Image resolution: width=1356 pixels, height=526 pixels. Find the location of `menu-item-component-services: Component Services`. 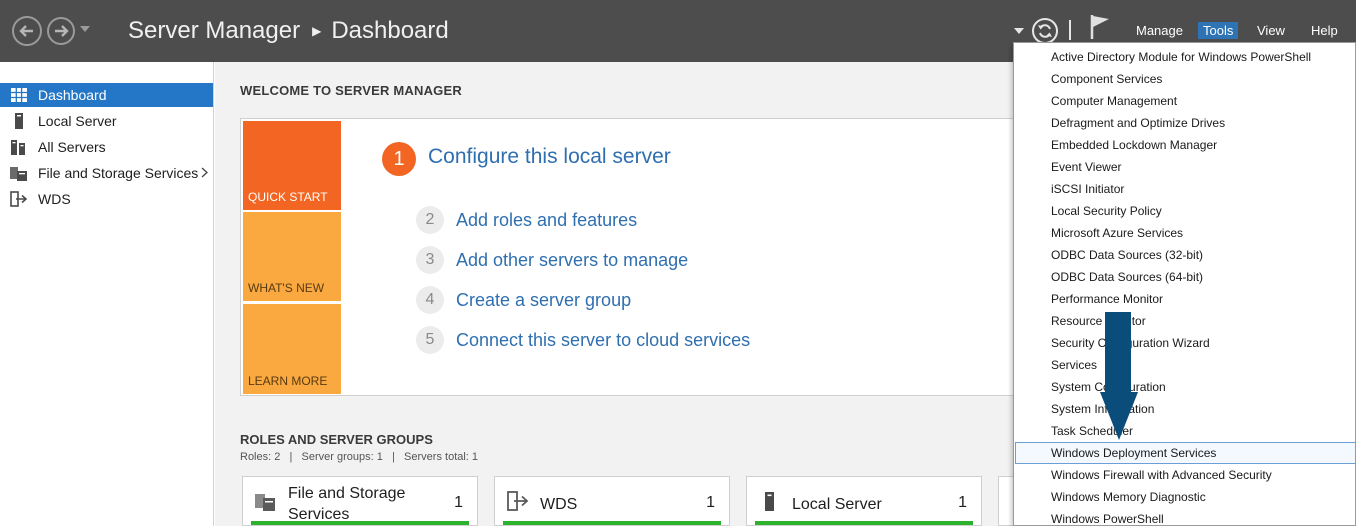

menu-item-component-services: Component Services is located at coordinates (1185, 79).